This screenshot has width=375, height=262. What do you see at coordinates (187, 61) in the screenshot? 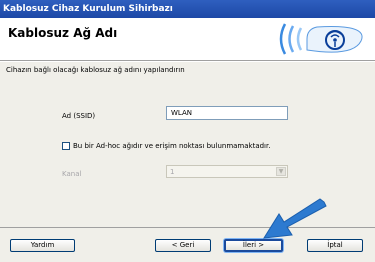
I see `header-divider-highlight` at bounding box center [187, 61].